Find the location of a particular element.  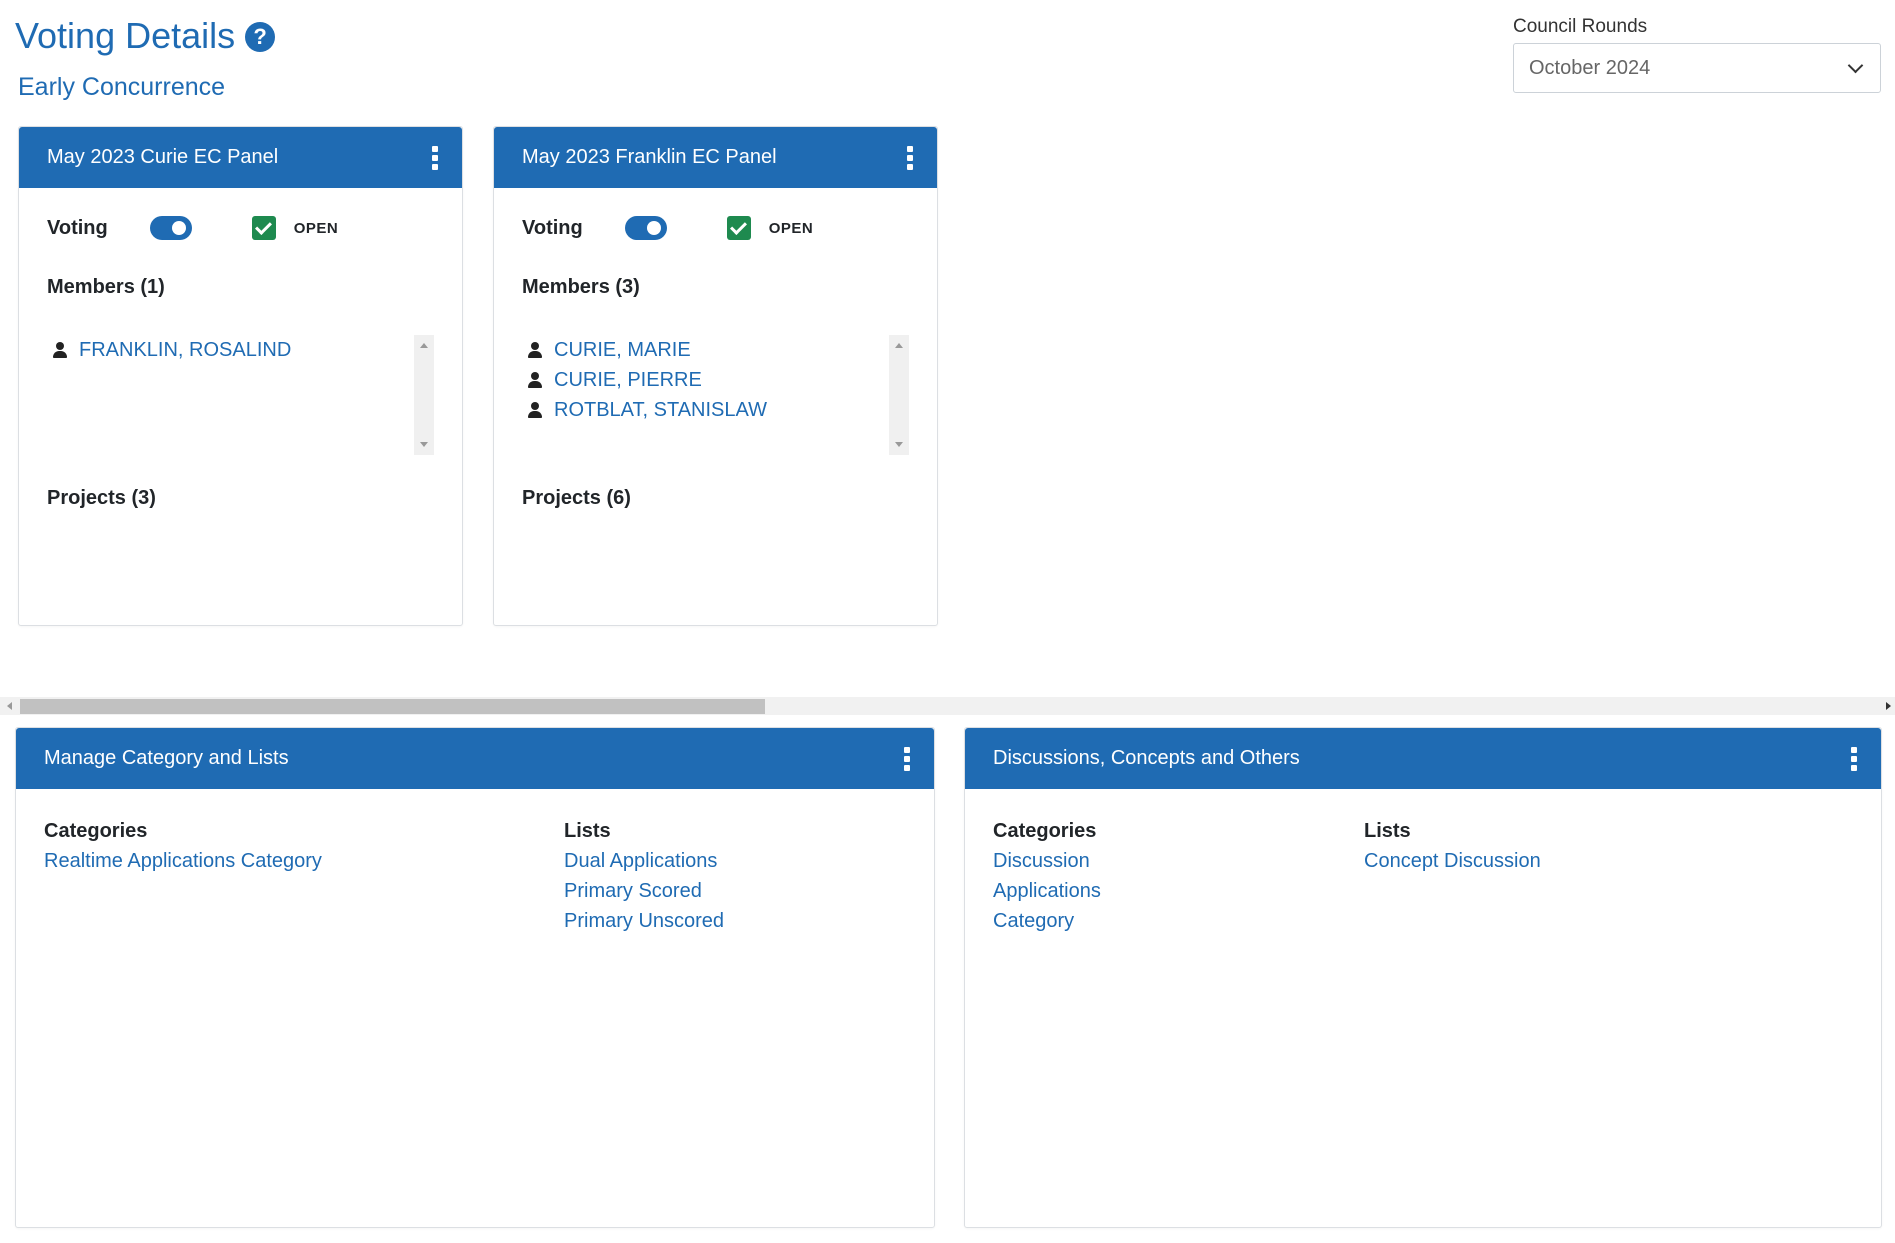

manage-category-title: Manage Category and Lists is located at coordinates (166, 758).